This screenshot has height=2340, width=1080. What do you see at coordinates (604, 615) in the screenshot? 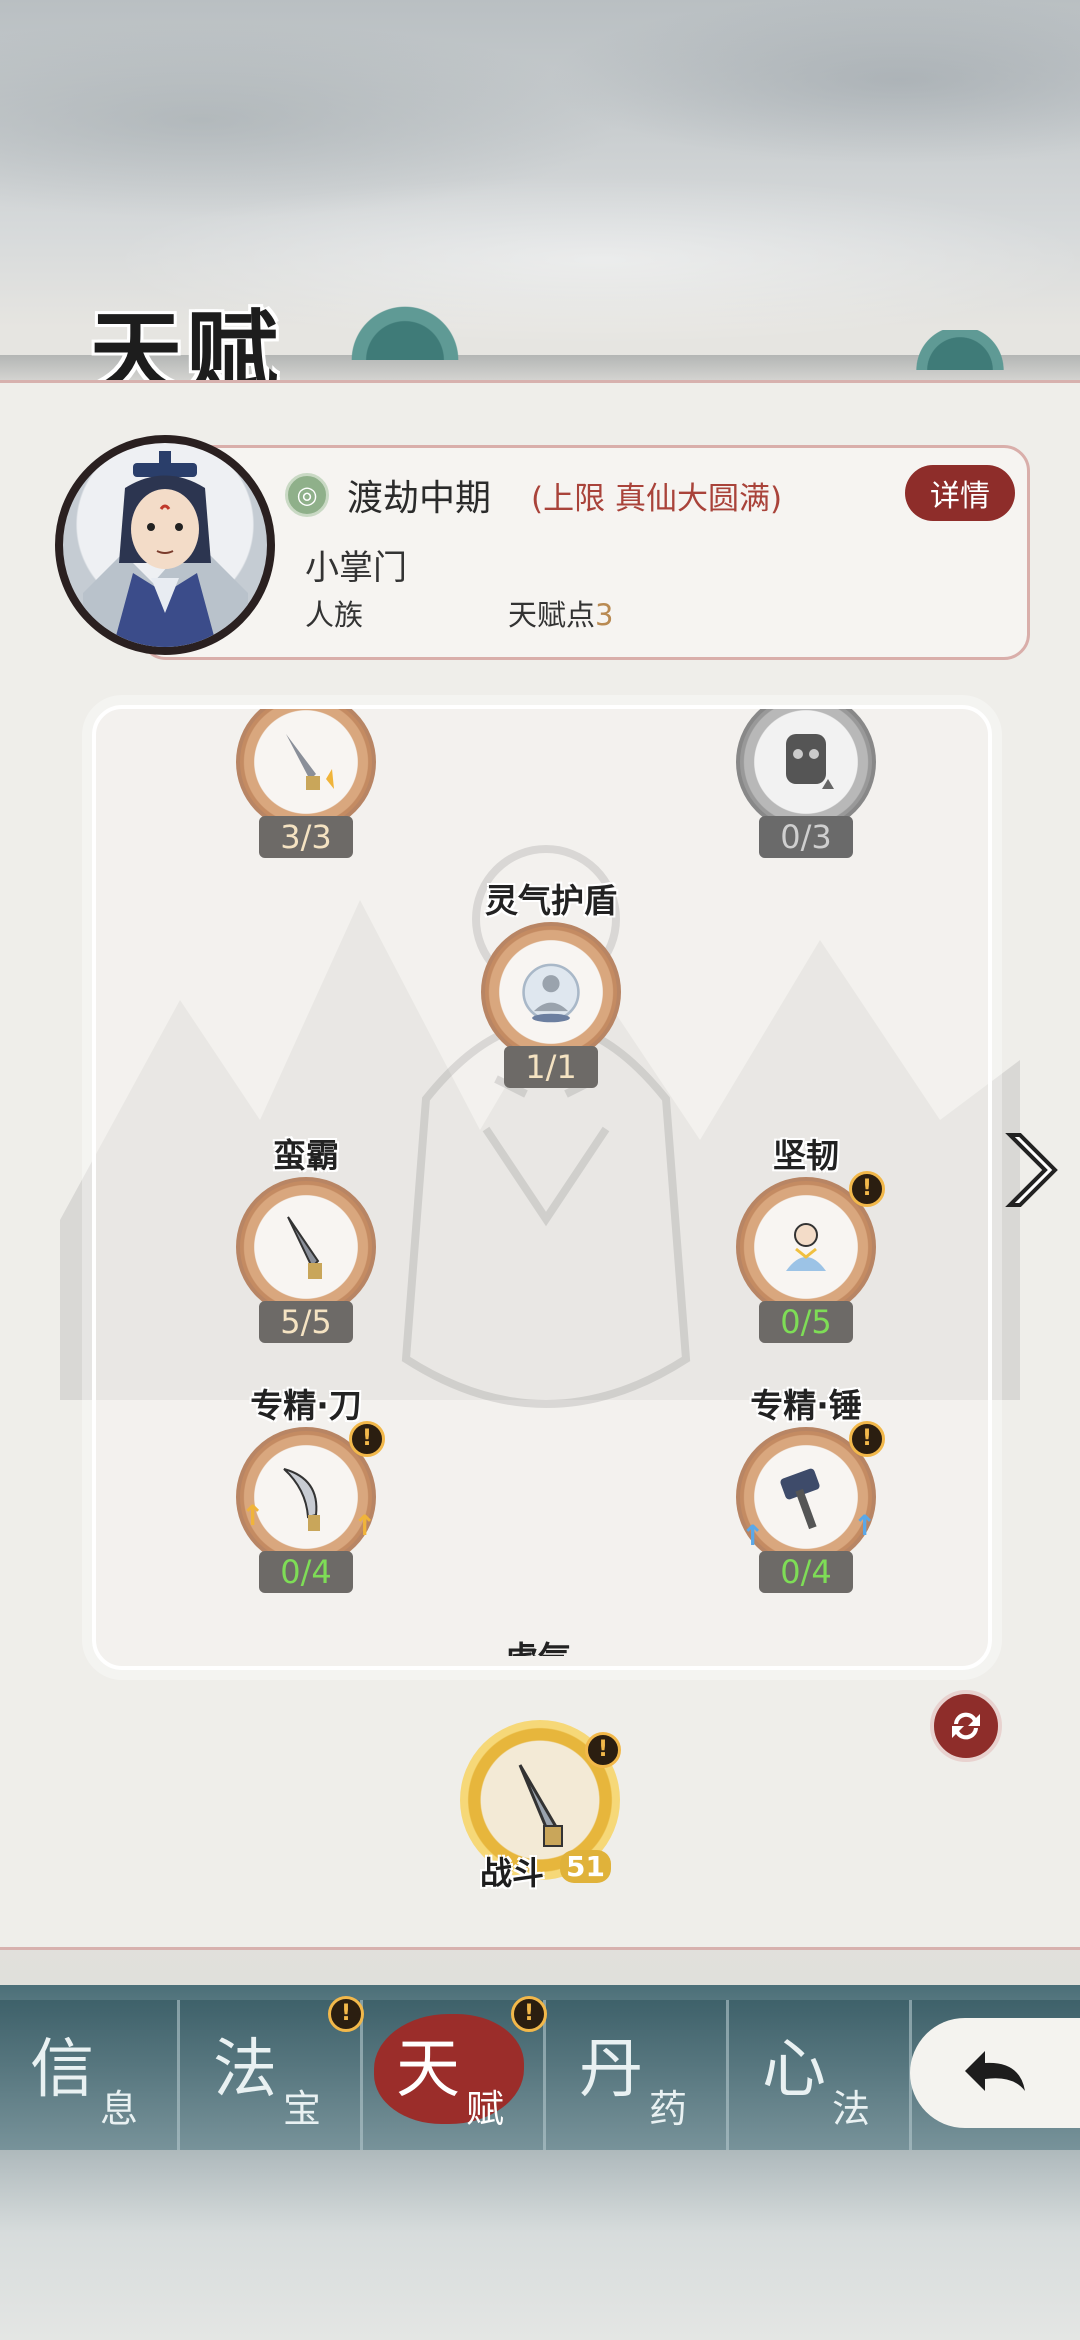
I see `talent-points-value: 3` at bounding box center [604, 615].